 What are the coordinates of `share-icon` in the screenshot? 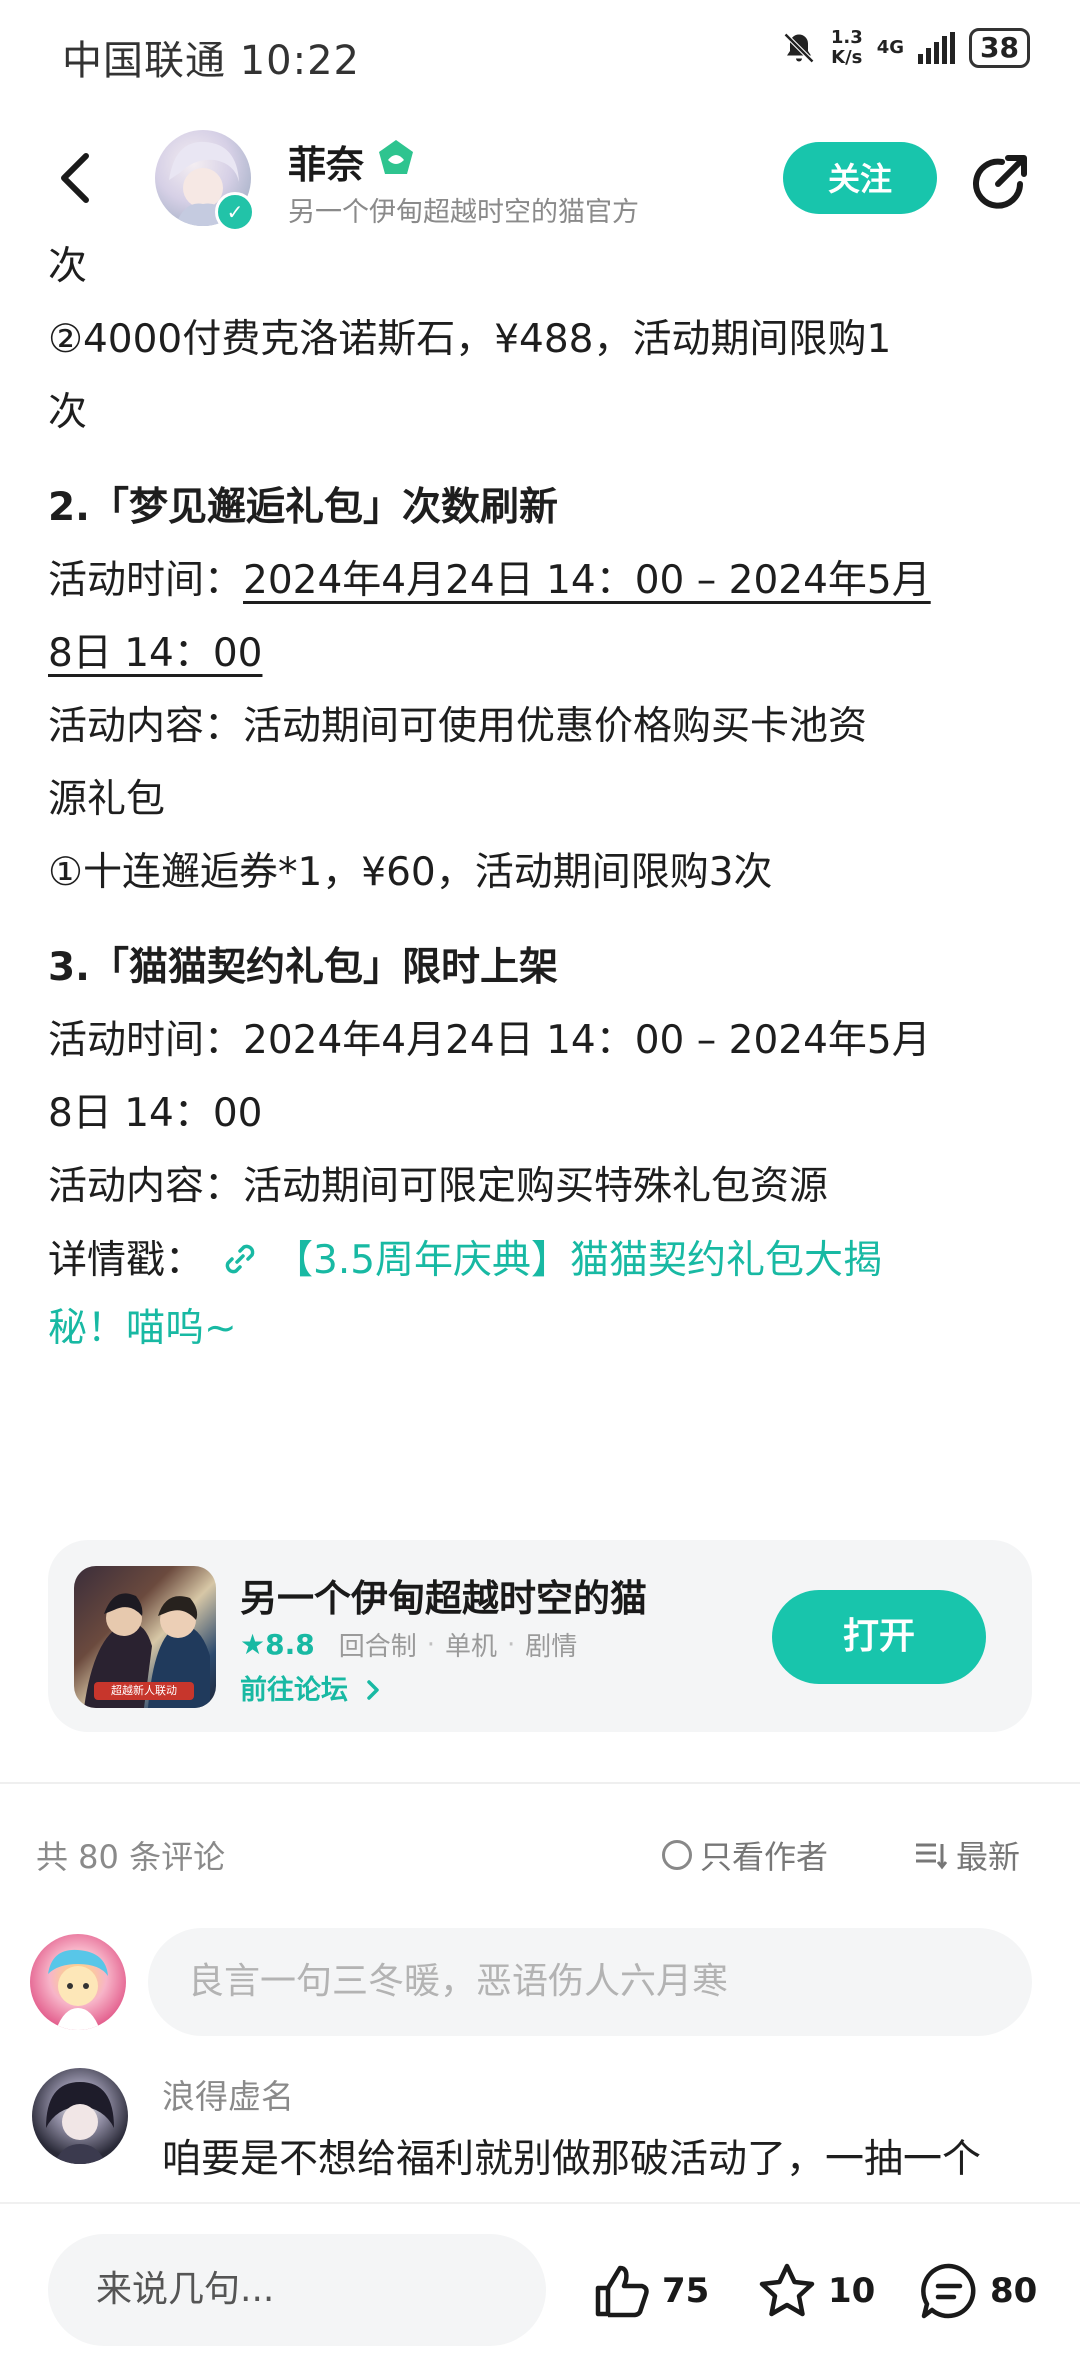 It's located at (1000, 182).